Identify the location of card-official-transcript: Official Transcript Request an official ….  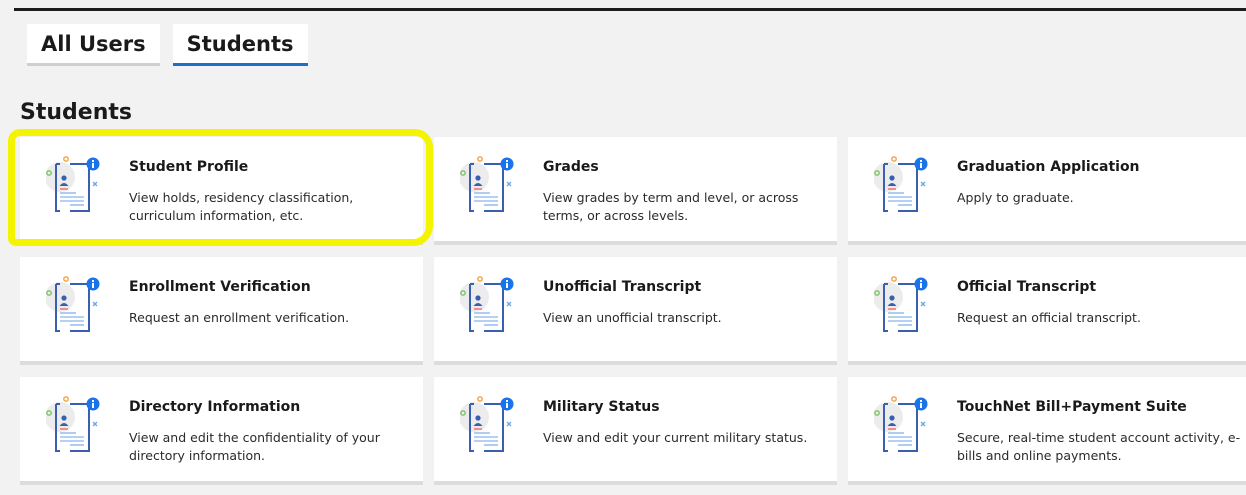
(1047, 311).